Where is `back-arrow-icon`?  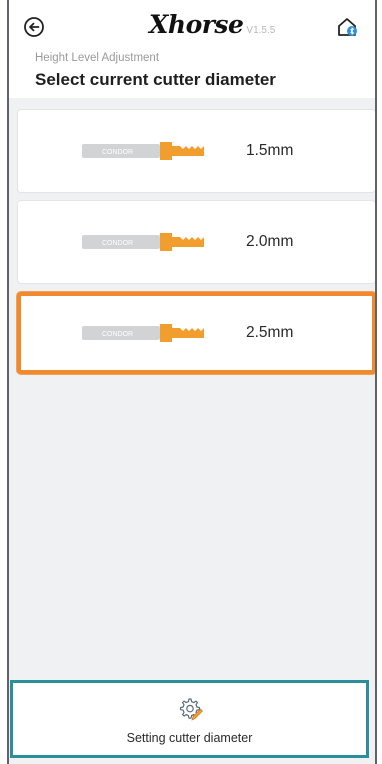 back-arrow-icon is located at coordinates (34, 27).